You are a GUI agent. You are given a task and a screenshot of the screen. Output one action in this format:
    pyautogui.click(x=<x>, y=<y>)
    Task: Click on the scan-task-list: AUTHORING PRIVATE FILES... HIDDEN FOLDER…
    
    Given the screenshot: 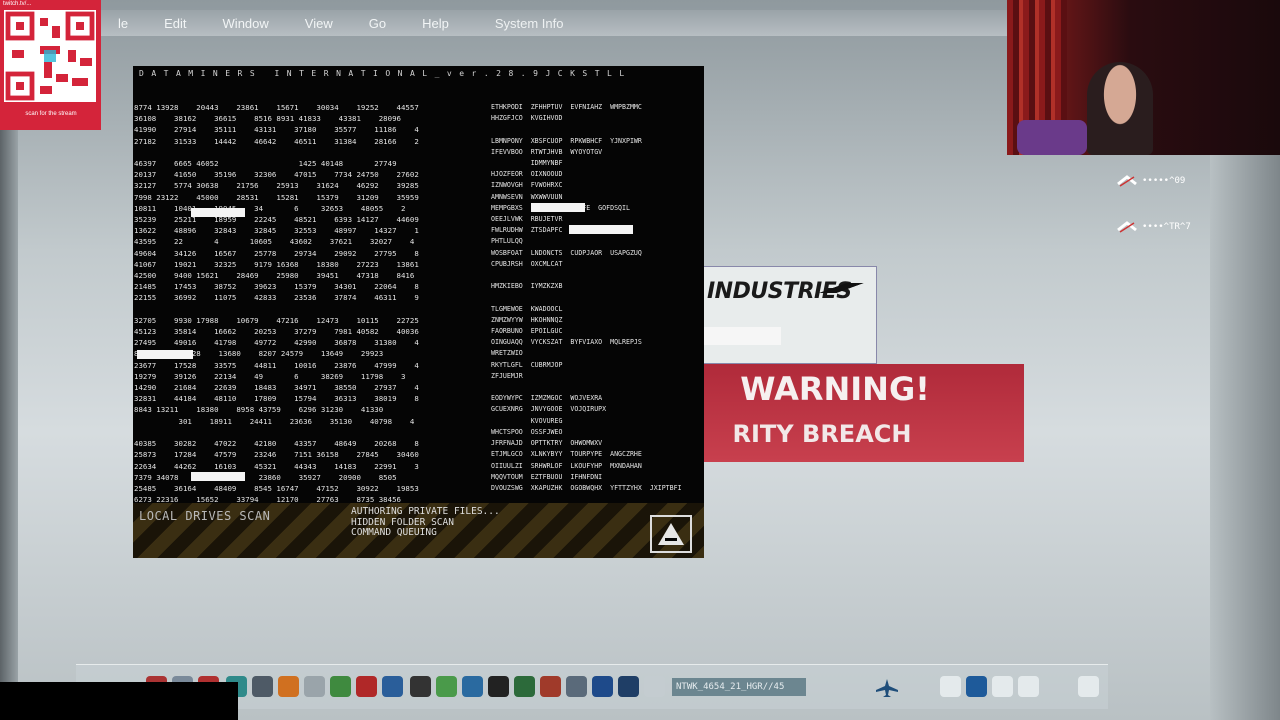 What is the action you would take?
    pyautogui.click(x=425, y=522)
    